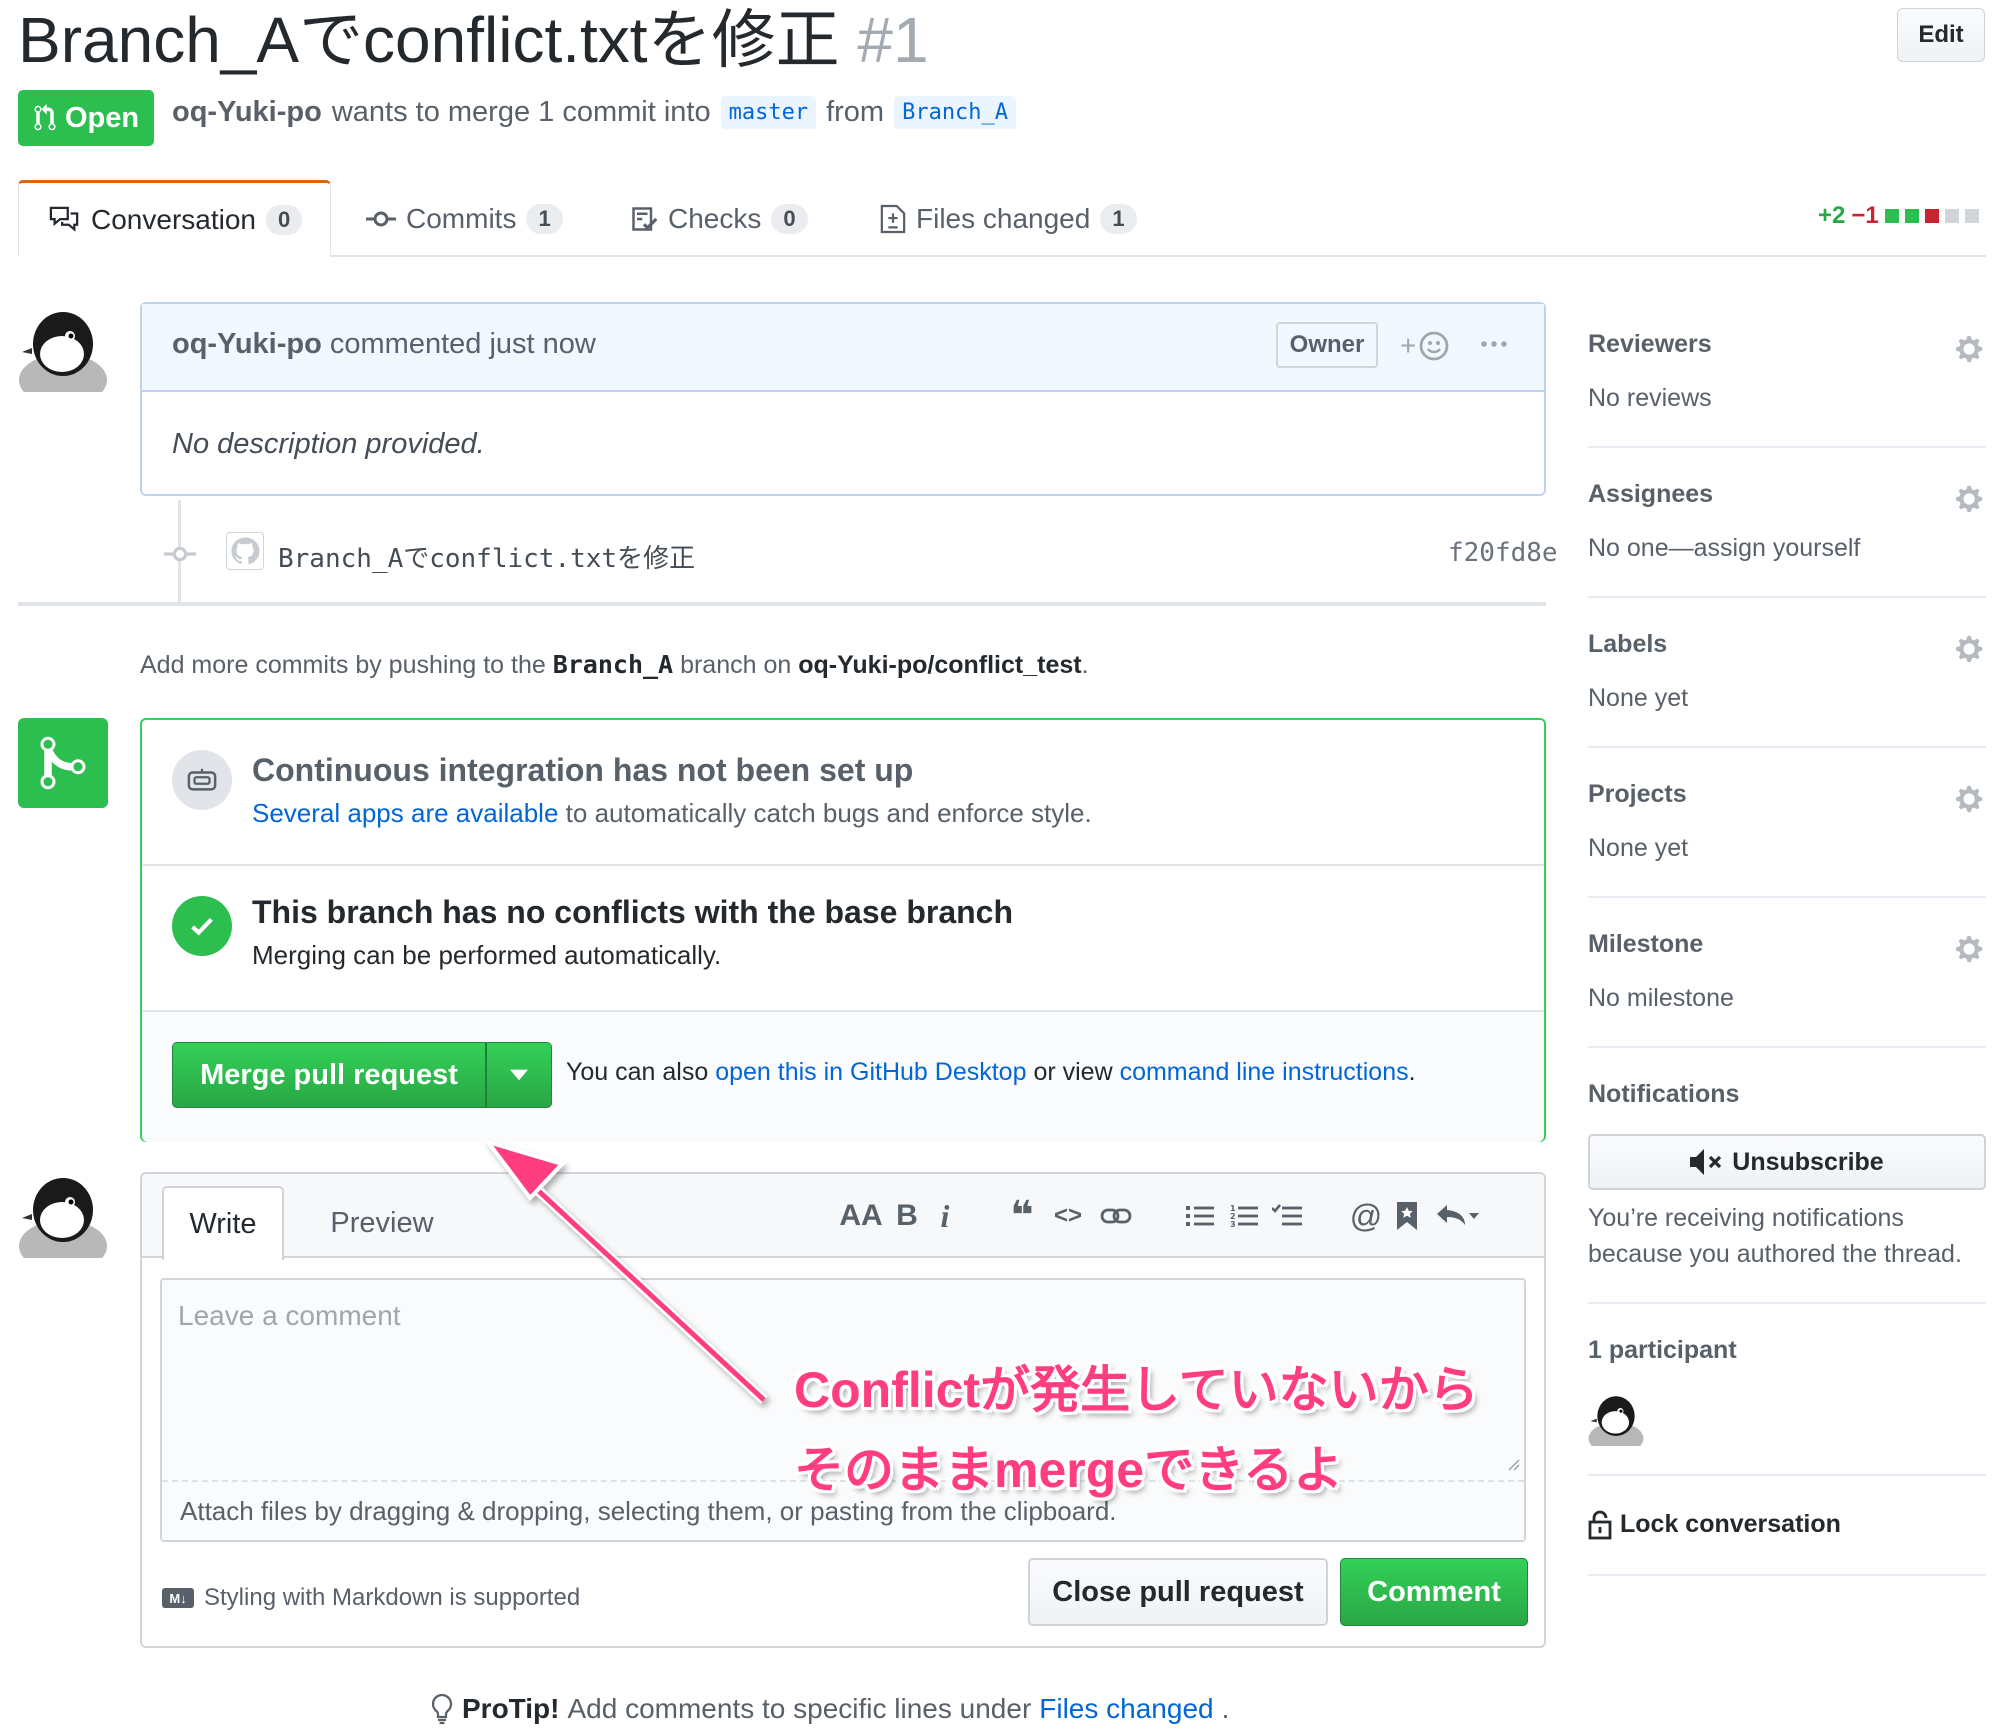 This screenshot has height=1730, width=2006. What do you see at coordinates (843, 348) in the screenshot?
I see `comment-header: oq-Yuki-po commented just now Owner +` at bounding box center [843, 348].